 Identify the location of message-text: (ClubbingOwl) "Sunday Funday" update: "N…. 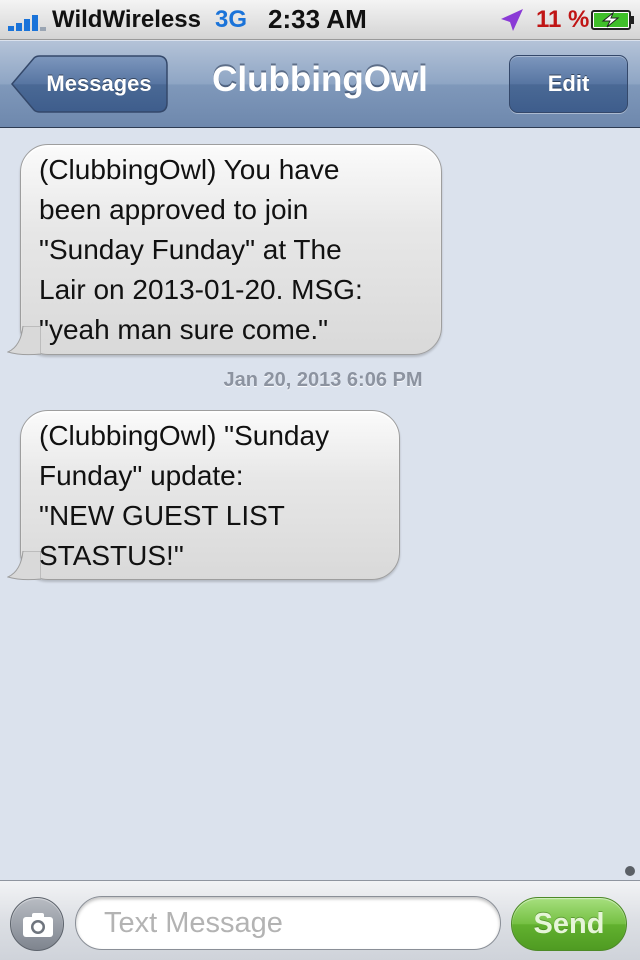
(184, 495).